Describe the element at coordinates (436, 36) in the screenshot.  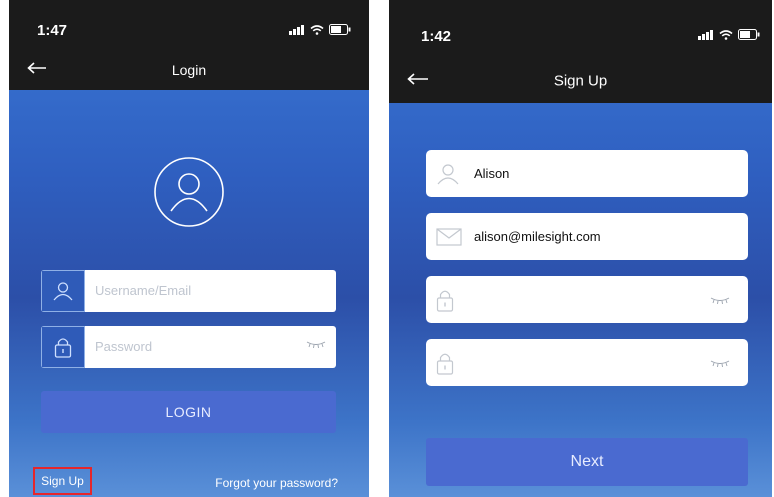
I see `status-time: 1:42` at that location.